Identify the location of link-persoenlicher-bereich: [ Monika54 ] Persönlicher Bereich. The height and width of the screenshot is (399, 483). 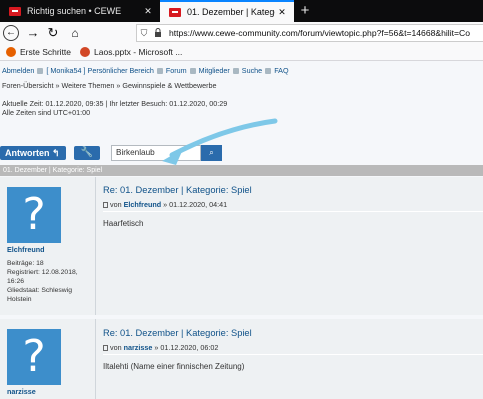
(99, 70).